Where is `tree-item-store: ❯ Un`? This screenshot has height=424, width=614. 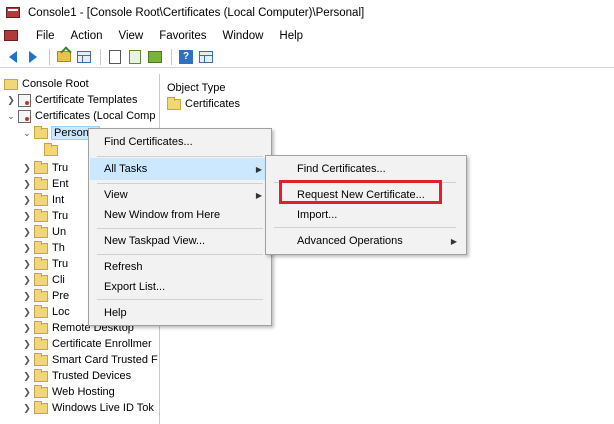 tree-item-store: ❯ Un is located at coordinates (44, 232).